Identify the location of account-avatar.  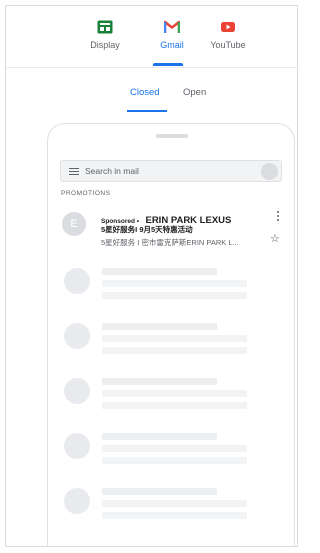
(269, 171).